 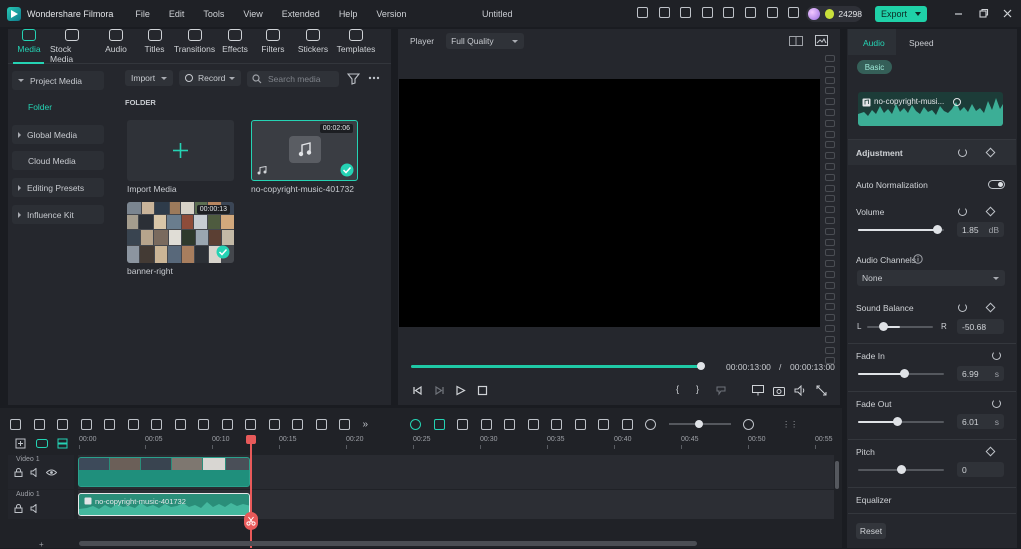 What do you see at coordinates (39, 424) in the screenshot?
I see `select-tool-icon` at bounding box center [39, 424].